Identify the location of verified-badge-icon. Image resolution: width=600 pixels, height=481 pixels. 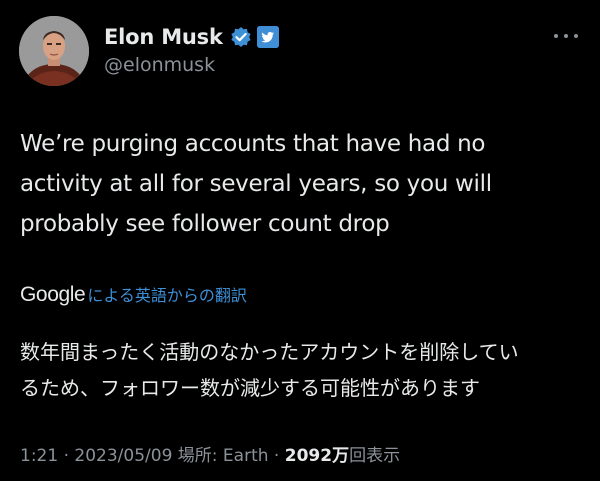
(241, 37).